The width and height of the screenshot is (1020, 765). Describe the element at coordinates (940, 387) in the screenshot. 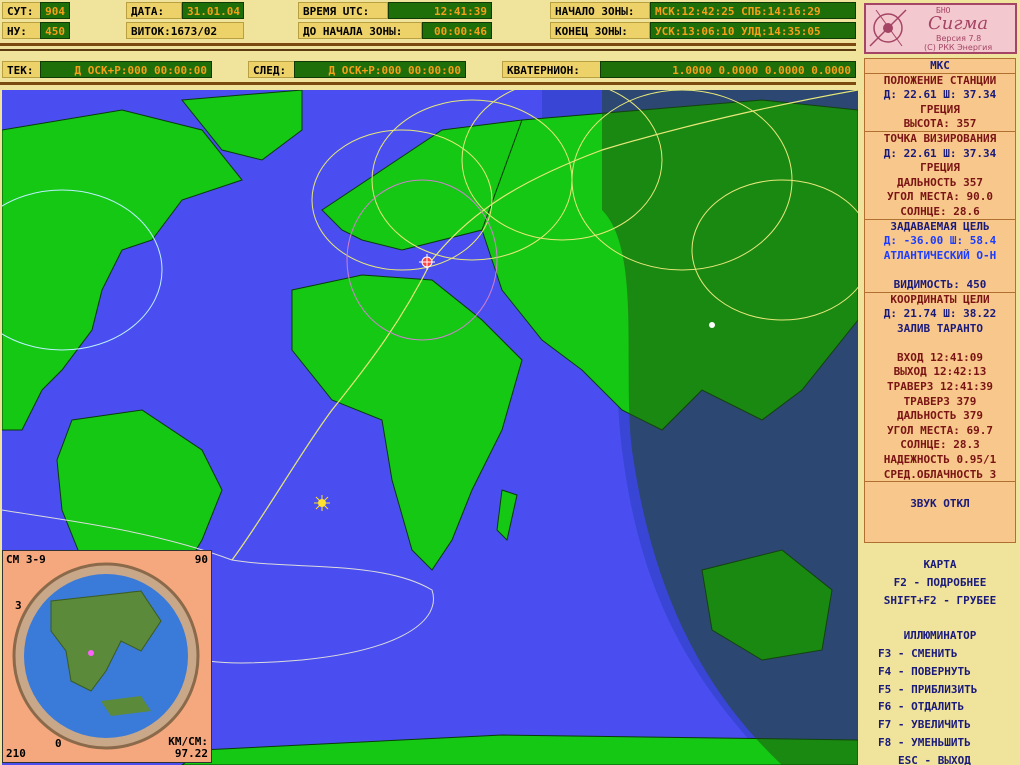

I see `pass-traverse-time: ТРАВЕРЗ 12:41:39` at that location.